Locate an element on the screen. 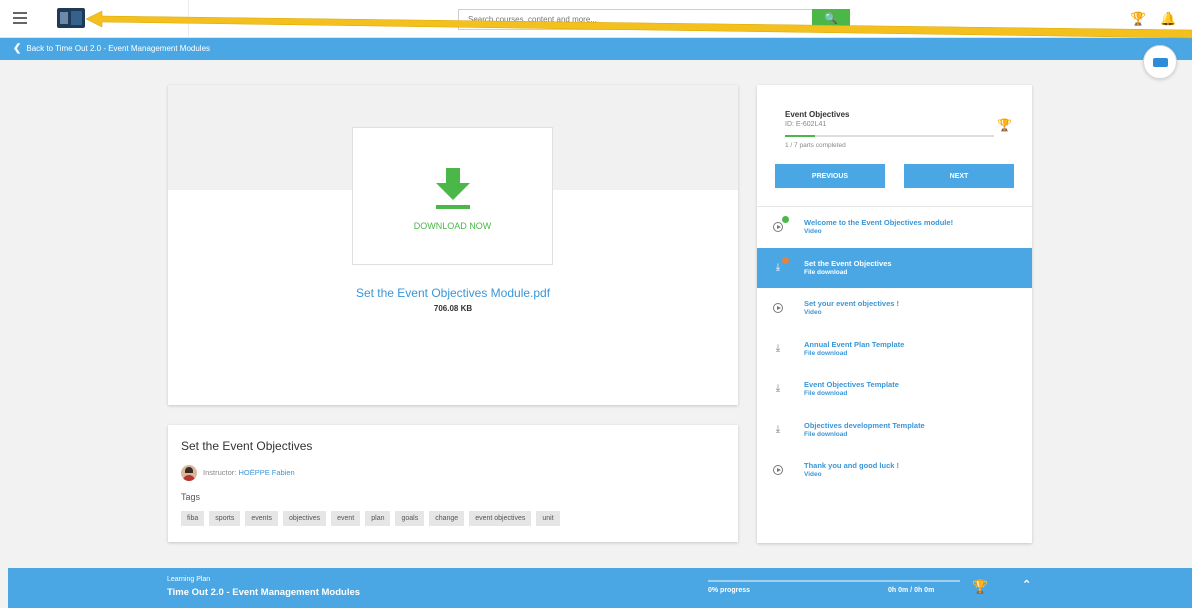  parts-completed: 1 / 7 parts completed is located at coordinates (815, 145).